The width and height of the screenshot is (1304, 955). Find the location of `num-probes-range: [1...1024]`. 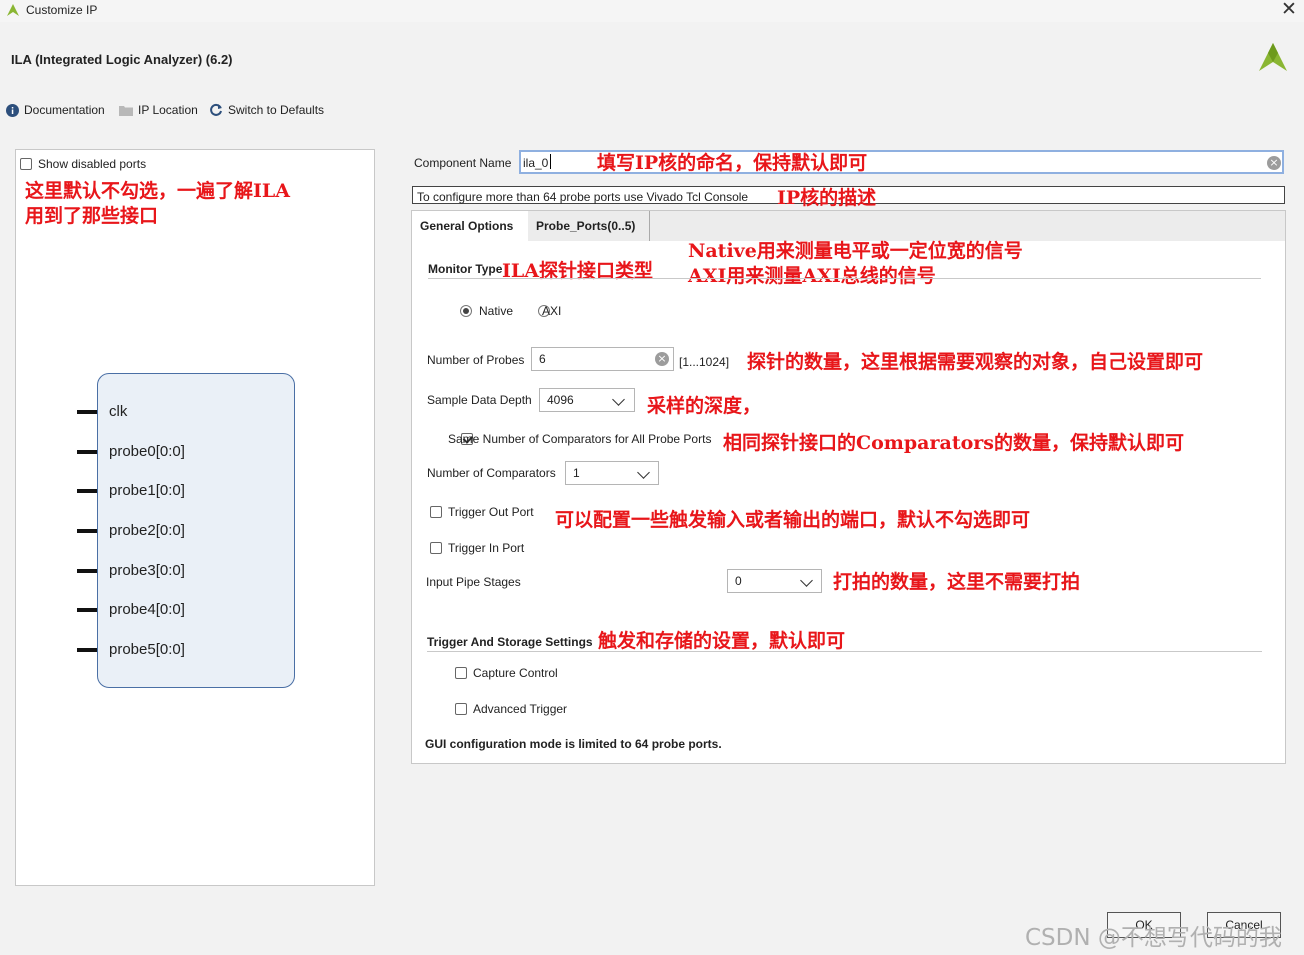

num-probes-range: [1...1024] is located at coordinates (704, 362).